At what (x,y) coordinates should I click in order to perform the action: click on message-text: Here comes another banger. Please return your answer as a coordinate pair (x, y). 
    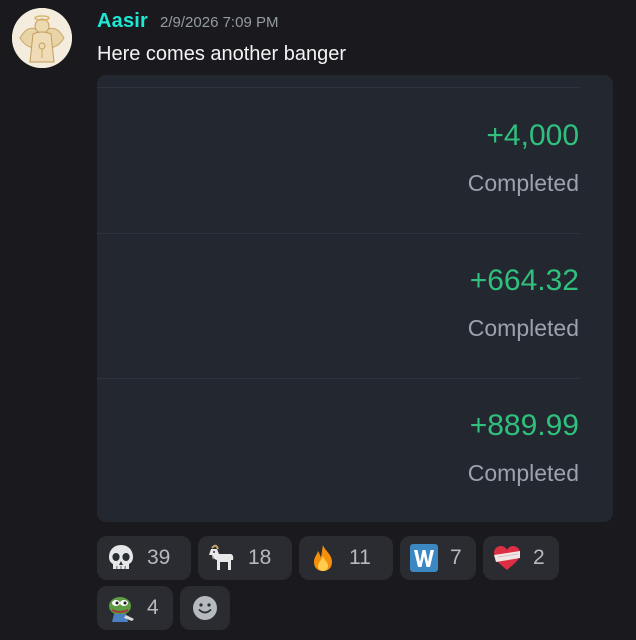
    Looking at the image, I should click on (222, 54).